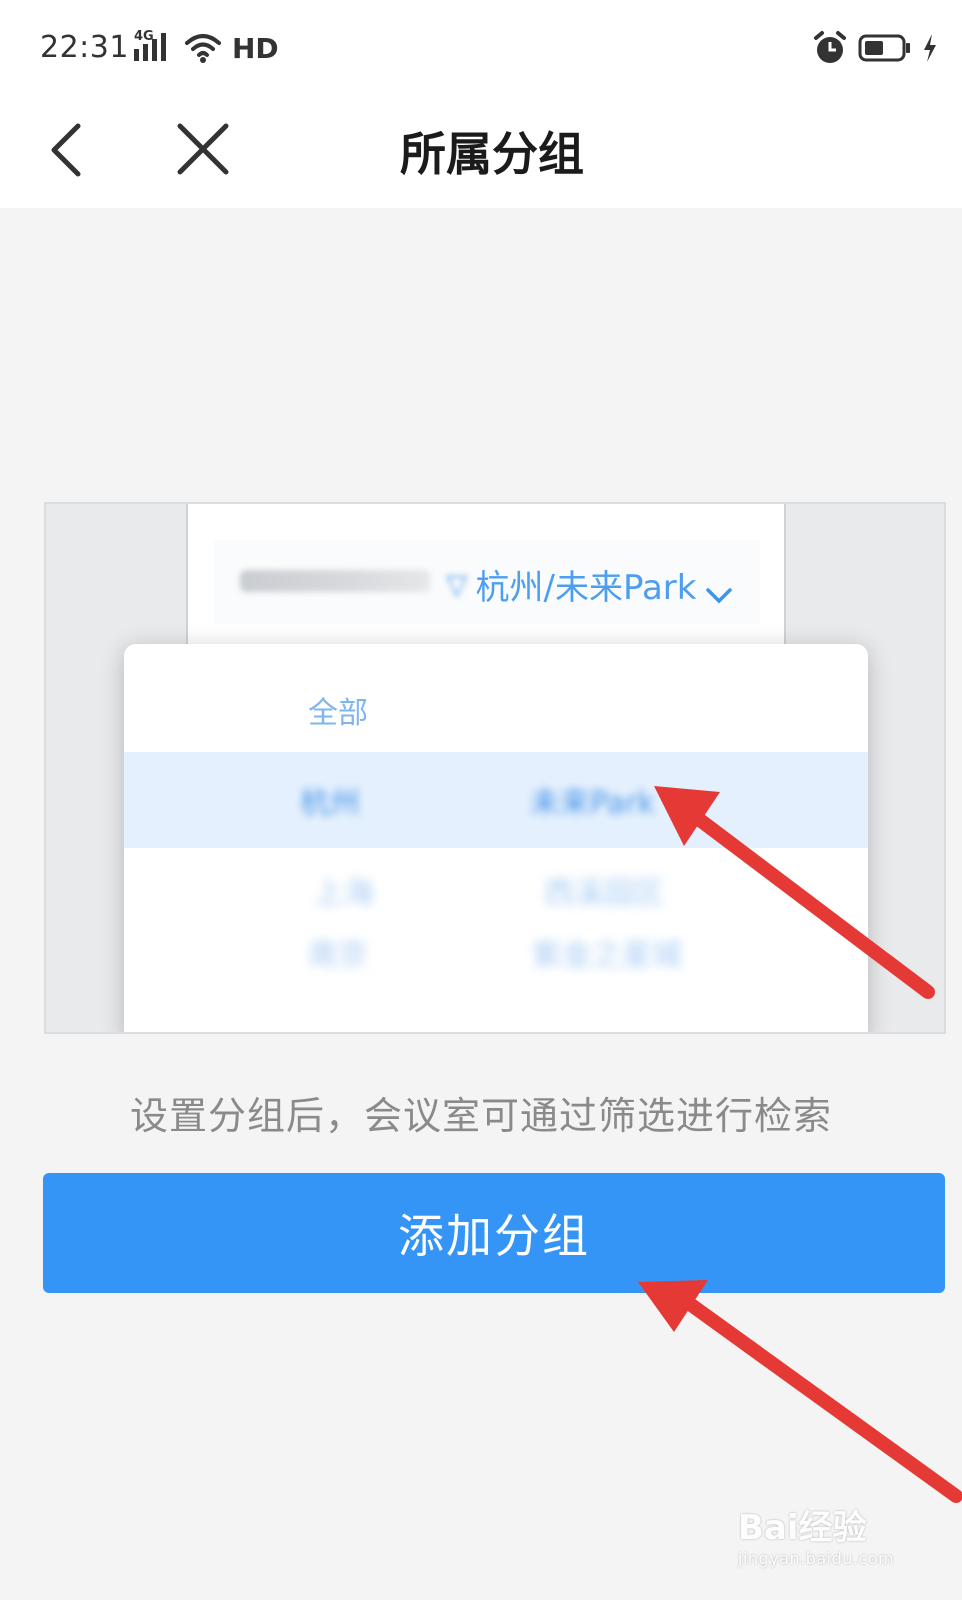 This screenshot has height=1600, width=962. I want to click on add-group-button: 添加分组, so click(494, 1233).